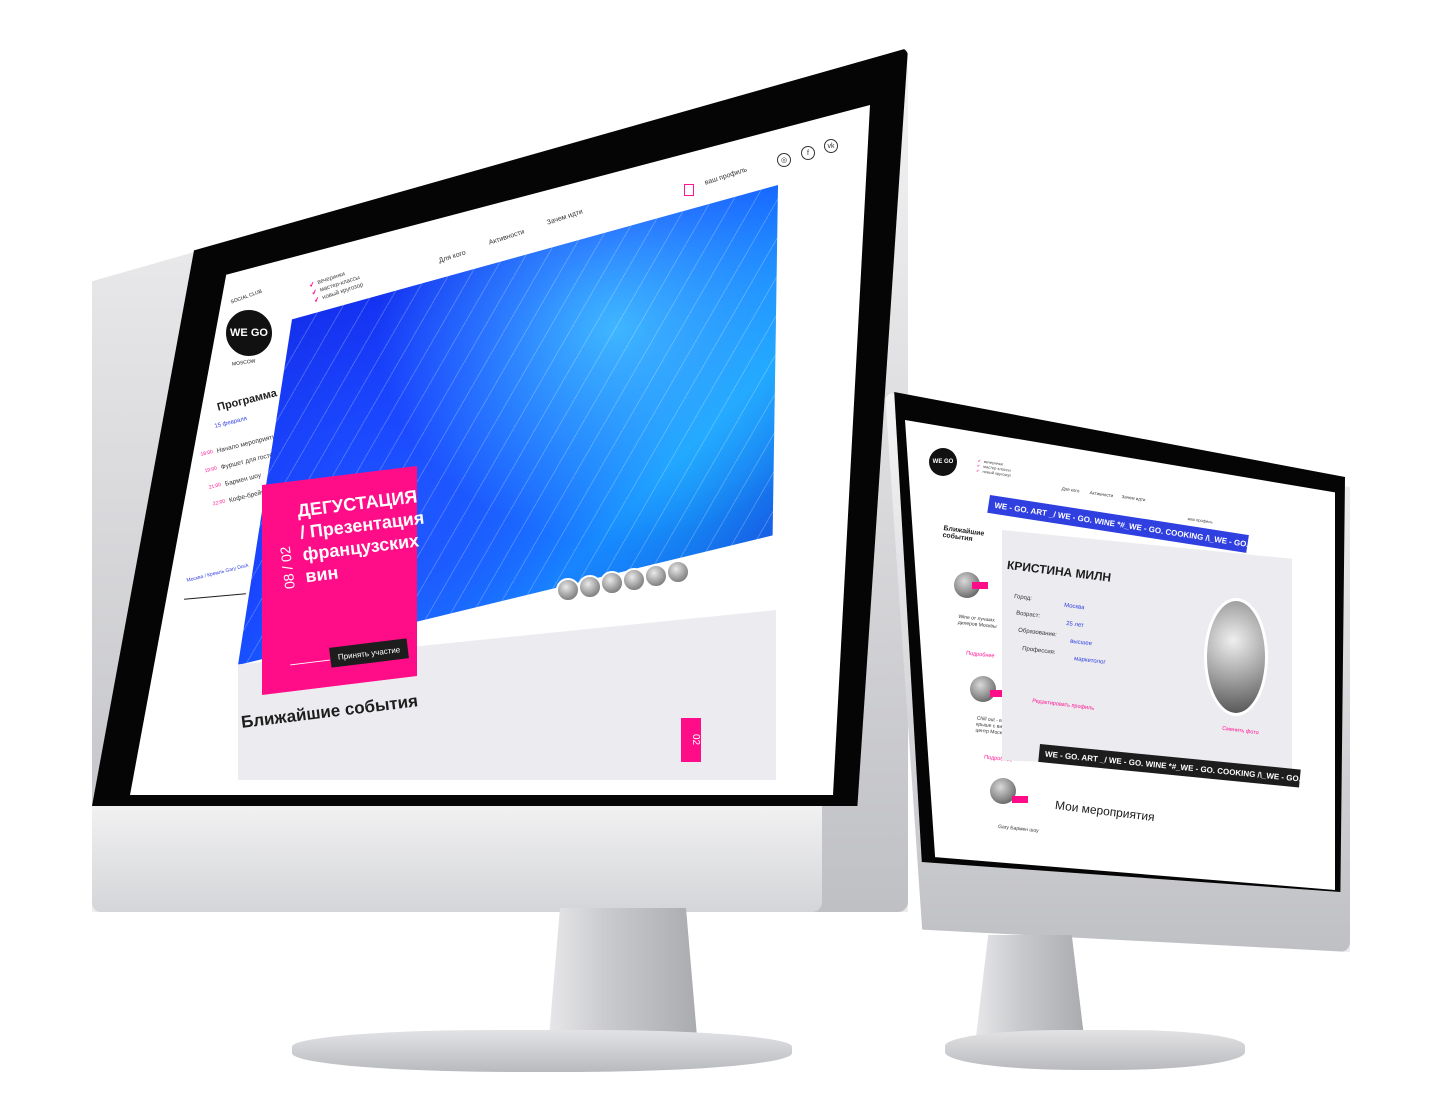 This screenshot has height=1120, width=1440. Describe the element at coordinates (691, 740) in the screenshot. I see `events-date-badge: 02` at that location.